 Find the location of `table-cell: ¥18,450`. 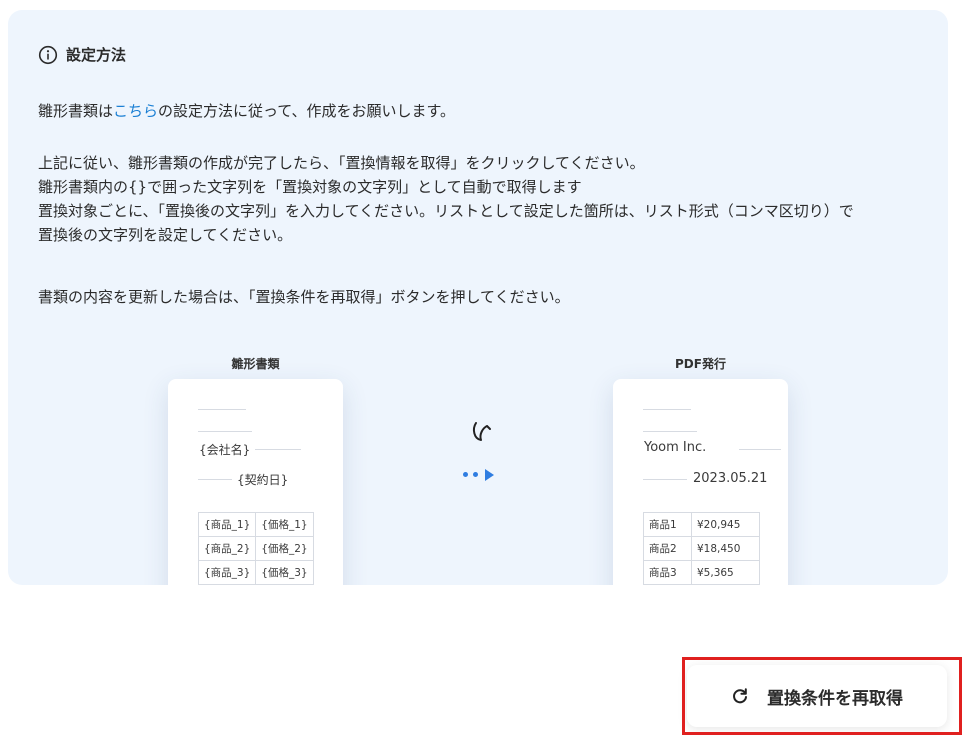

table-cell: ¥18,450 is located at coordinates (725, 548).